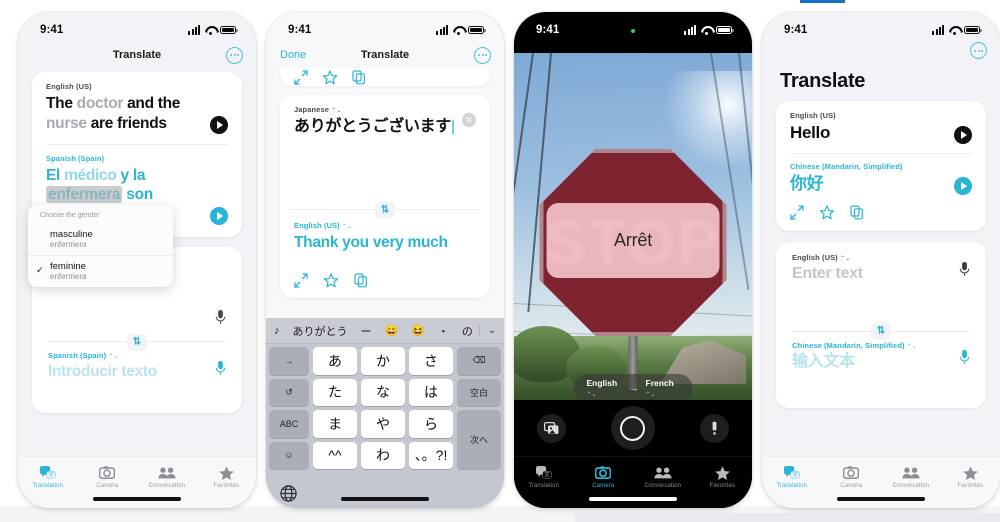 The height and width of the screenshot is (522, 1000). Describe the element at coordinates (320, 331) in the screenshot. I see `suggestion-1: ありがとう` at that location.